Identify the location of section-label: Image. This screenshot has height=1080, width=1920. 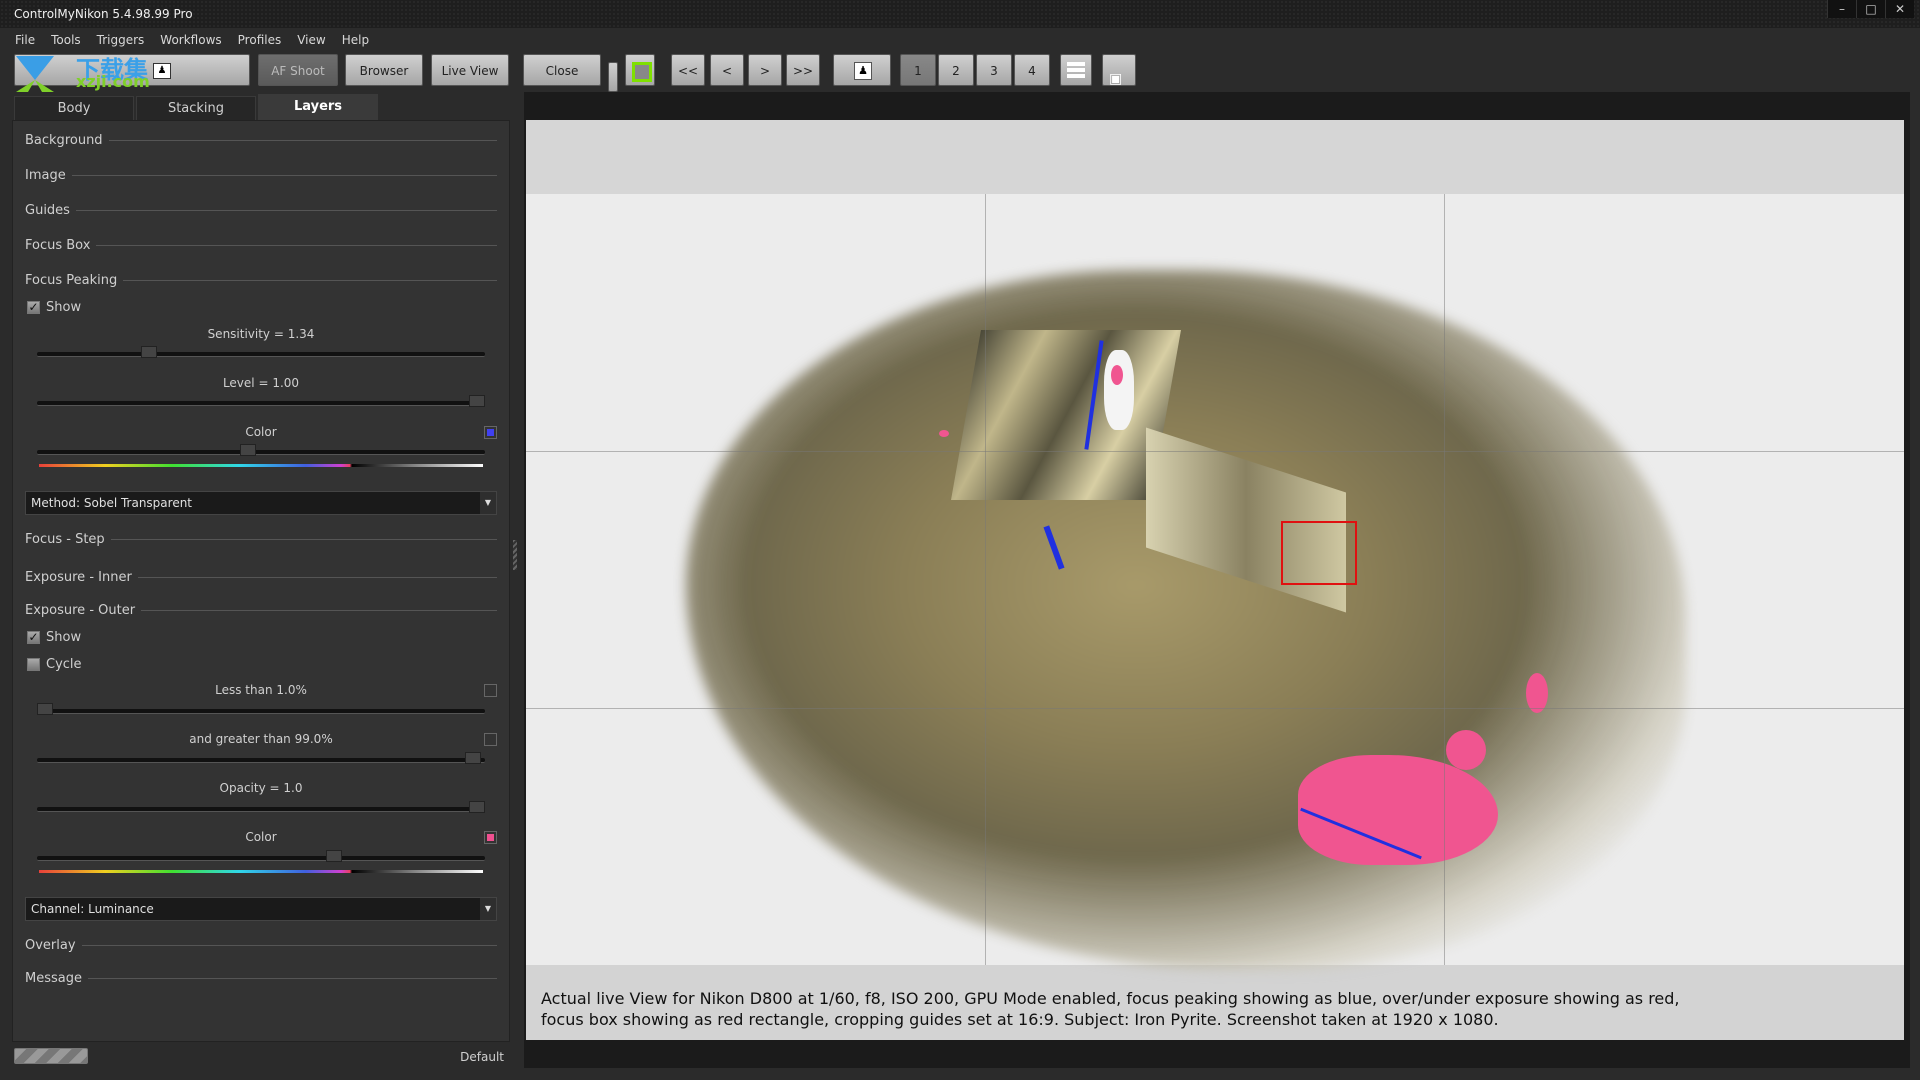
(45, 175).